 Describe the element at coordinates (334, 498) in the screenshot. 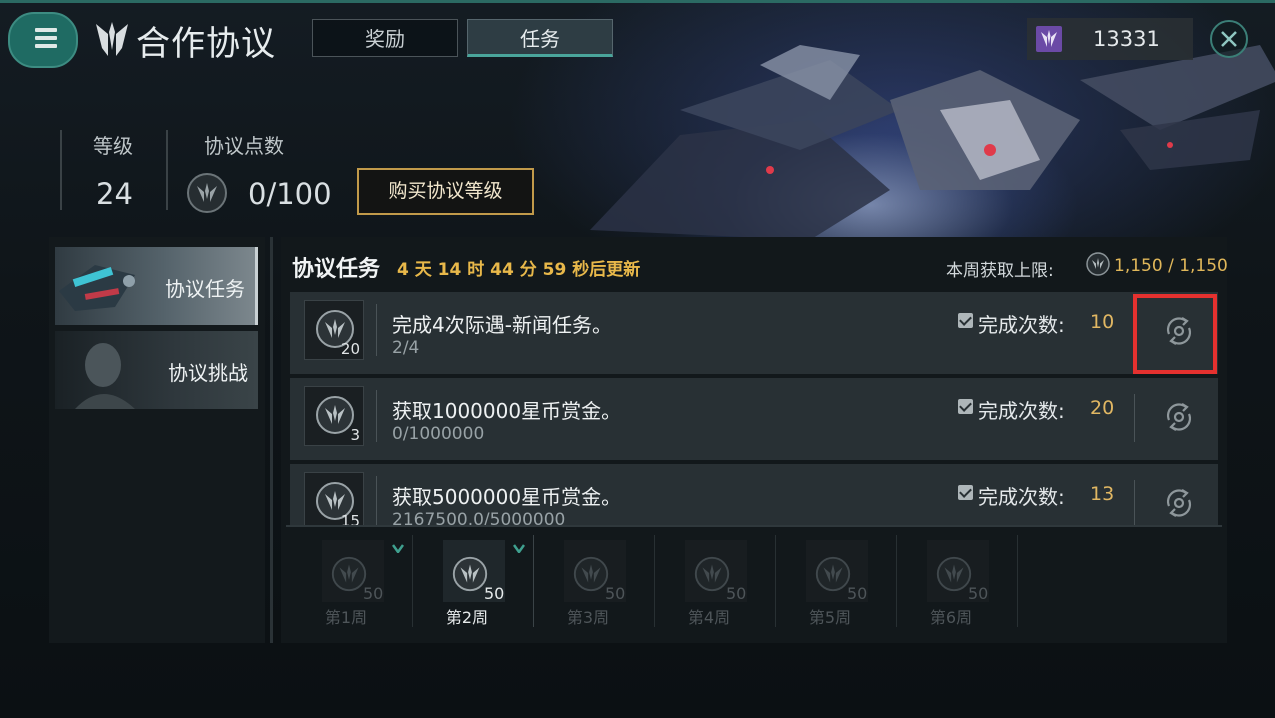

I see `task-reward: 15` at that location.